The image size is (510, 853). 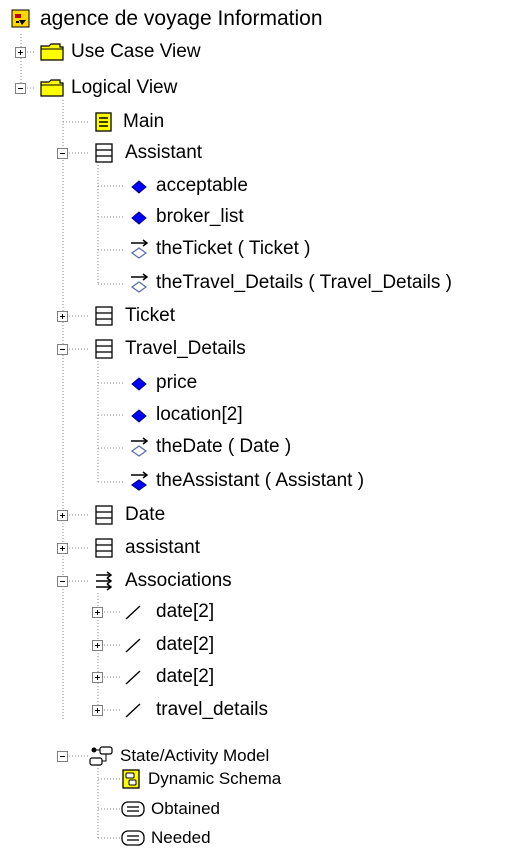 What do you see at coordinates (224, 446) in the screenshot?
I see `tree-item-label: theDate ( Date )` at bounding box center [224, 446].